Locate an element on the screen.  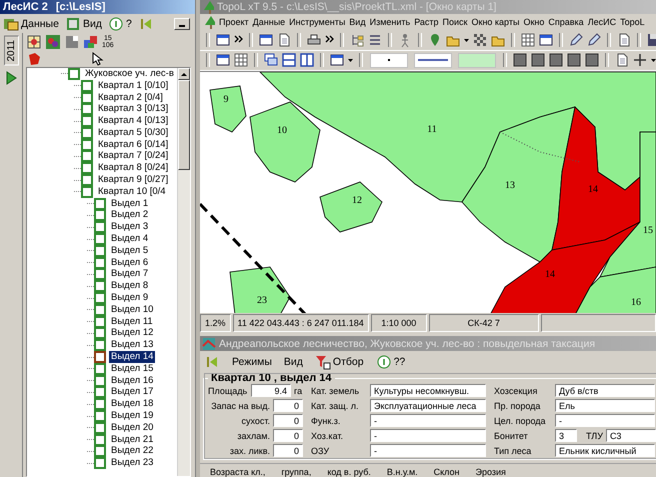
tree-item: Выдел 21 is located at coordinates (132, 440).